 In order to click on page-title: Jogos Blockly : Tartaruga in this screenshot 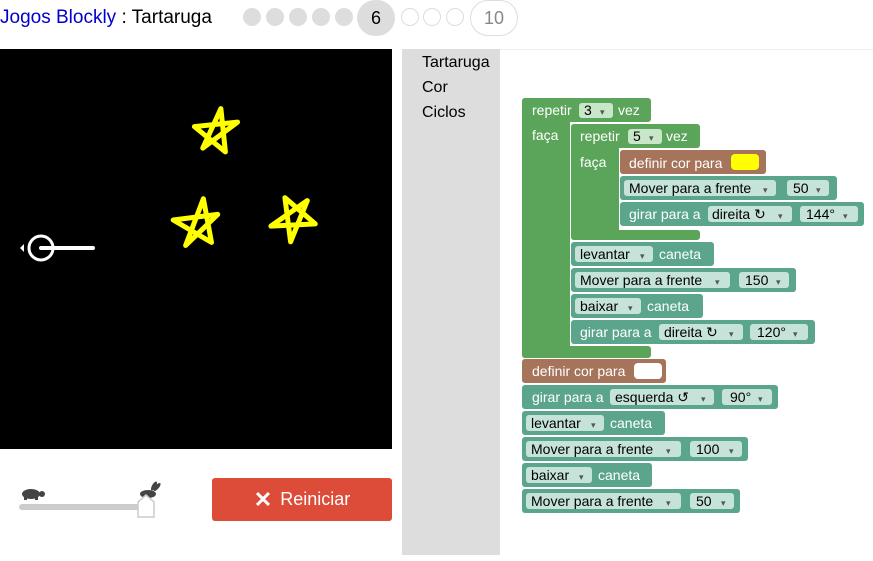, I will do `click(106, 18)`.